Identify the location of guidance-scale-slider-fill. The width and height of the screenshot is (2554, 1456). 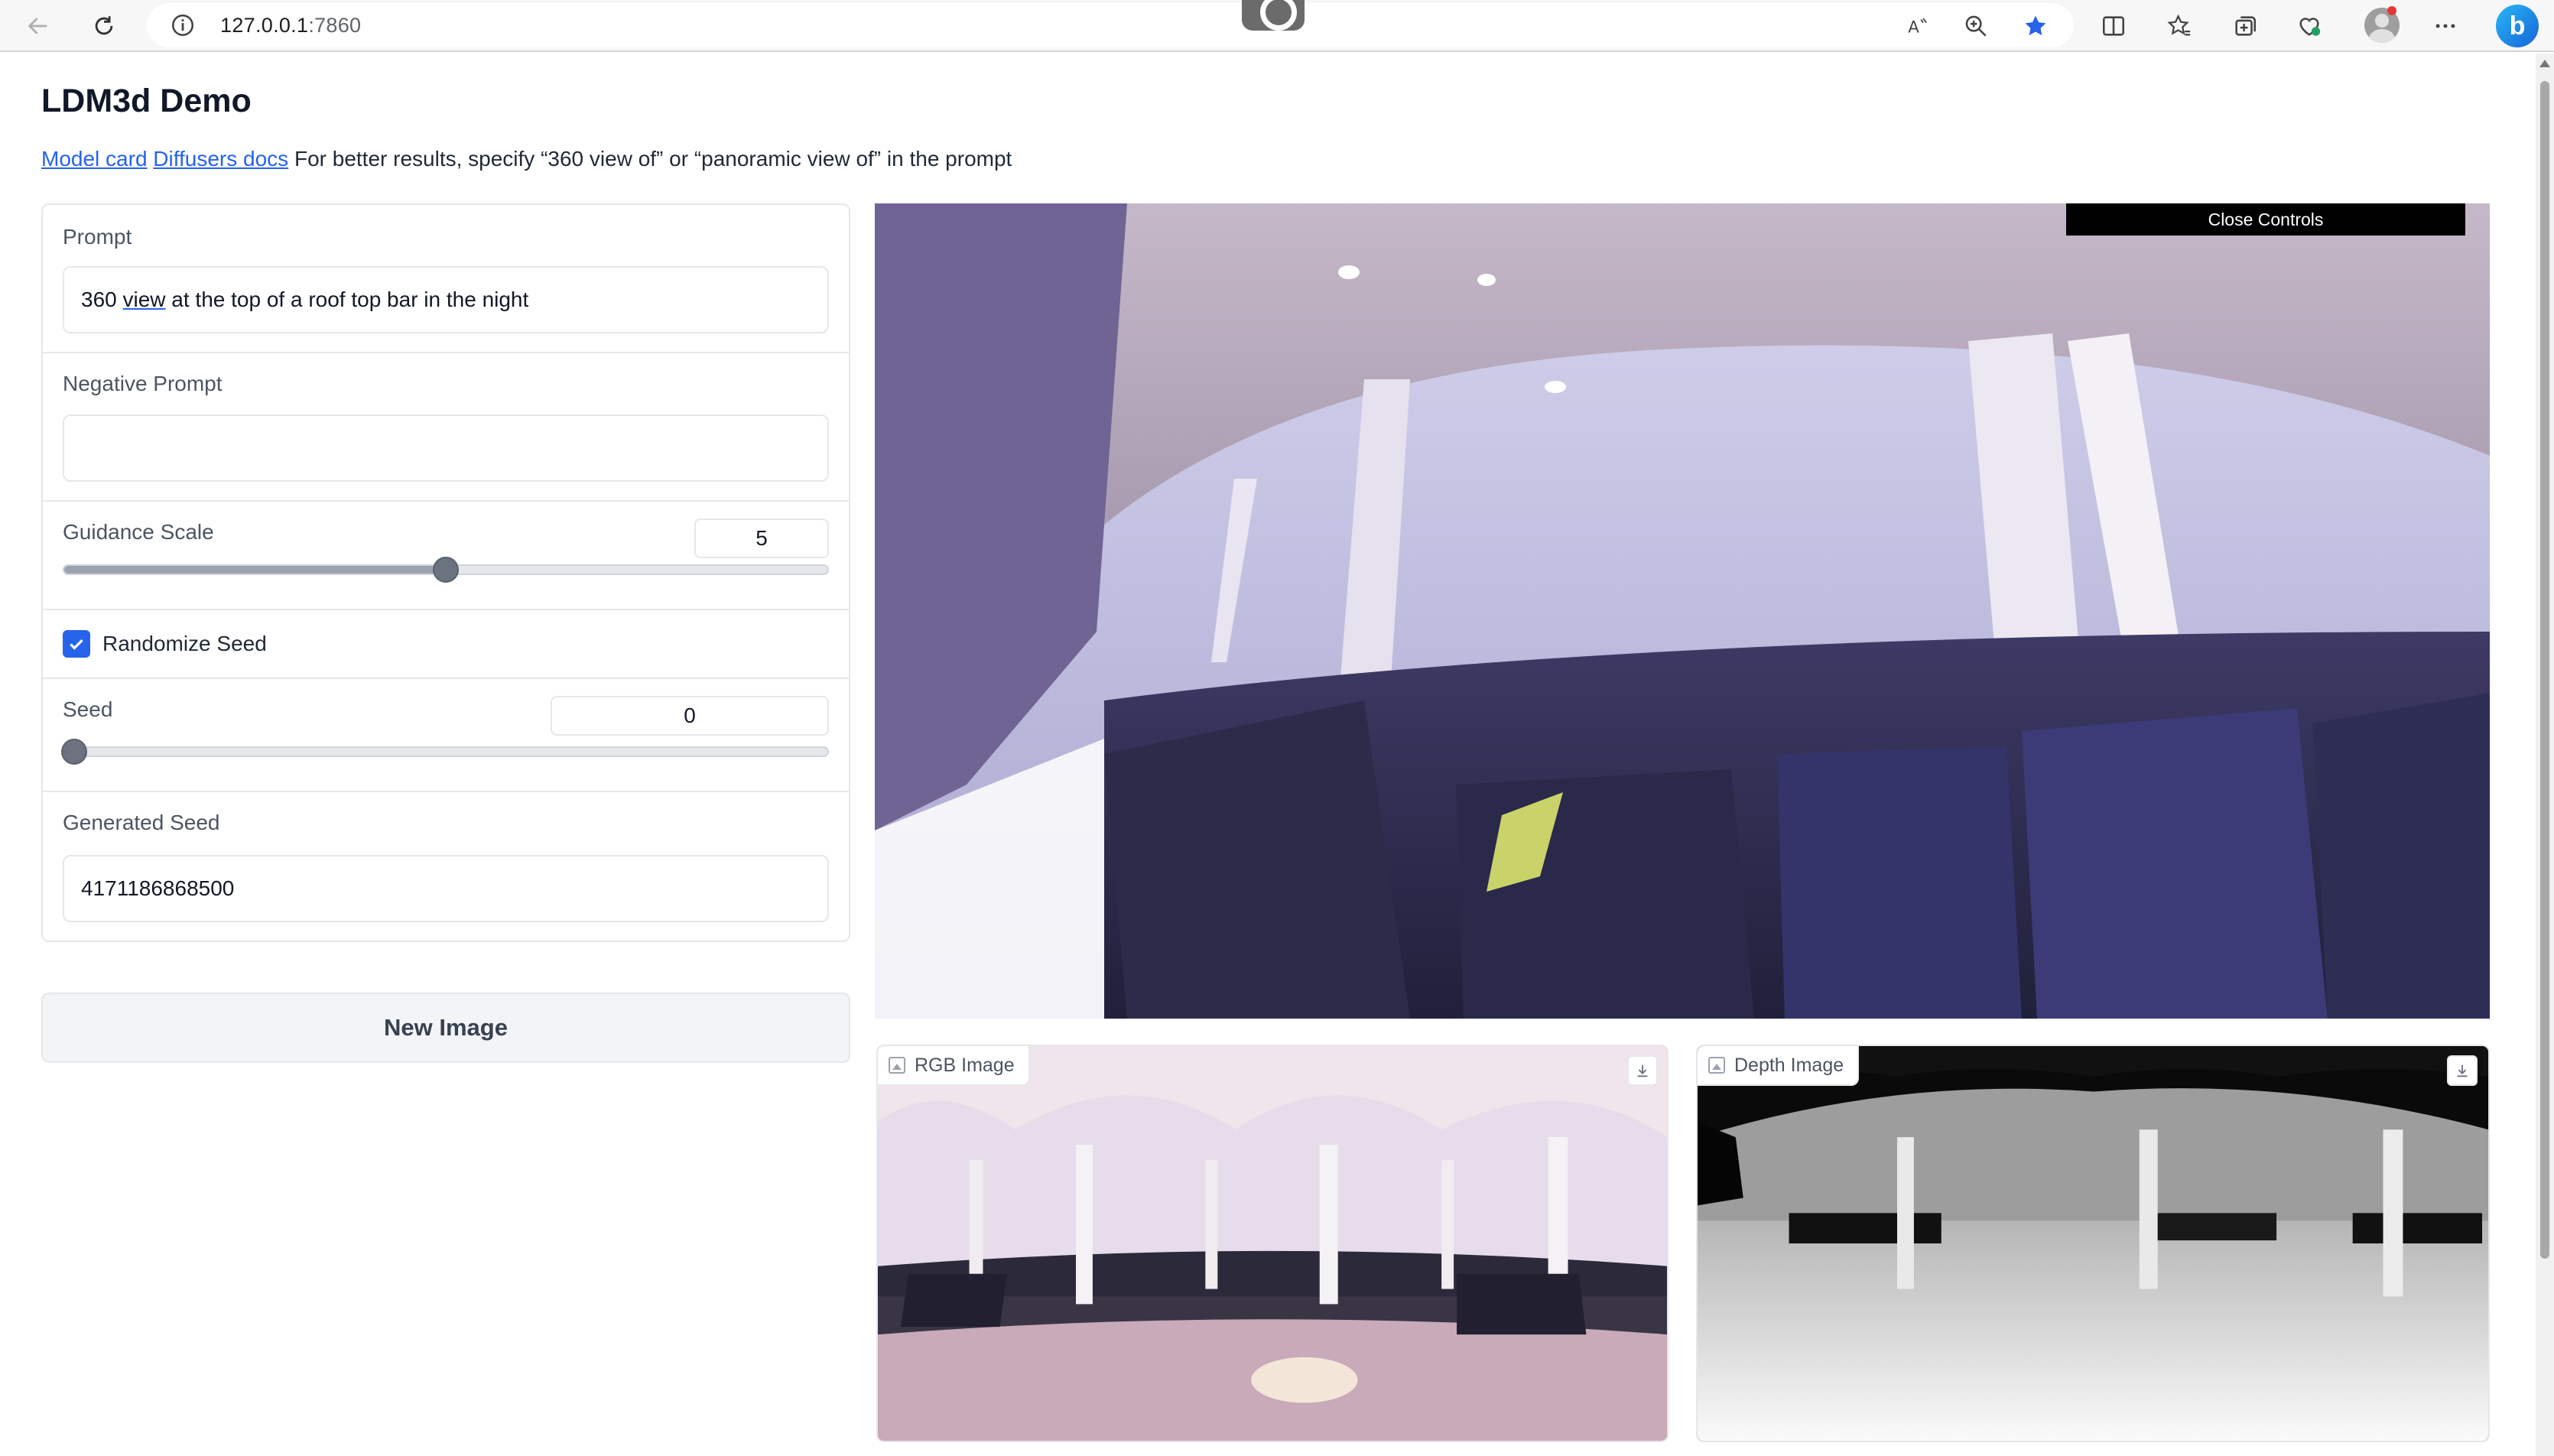
(255, 570).